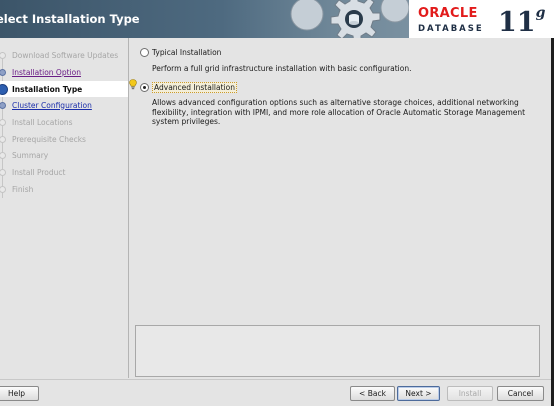 The height and width of the screenshot is (406, 554). Describe the element at coordinates (337, 351) in the screenshot. I see `details-pane` at that location.